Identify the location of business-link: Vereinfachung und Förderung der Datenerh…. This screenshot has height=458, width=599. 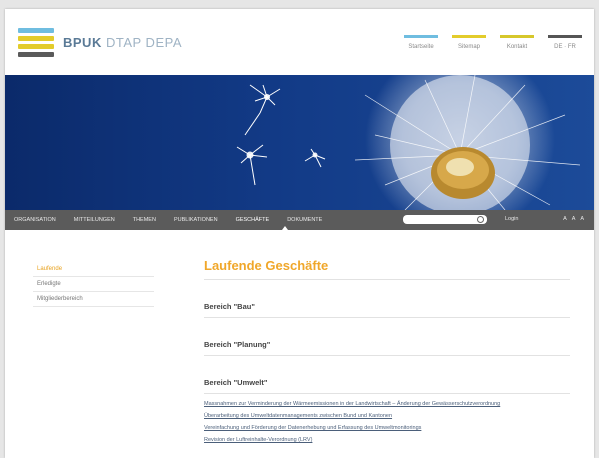
(387, 428).